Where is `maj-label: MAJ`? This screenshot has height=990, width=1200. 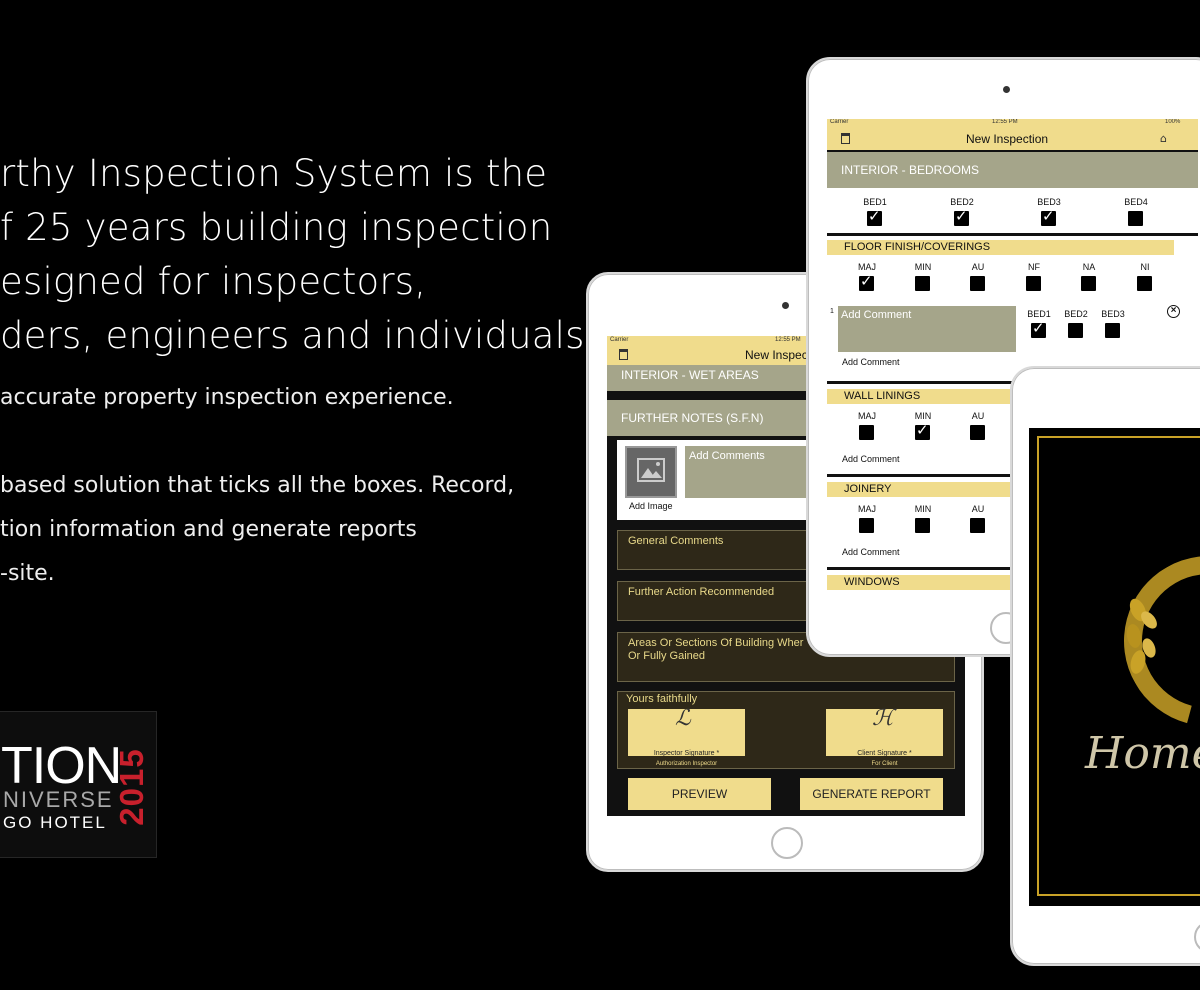 maj-label: MAJ is located at coordinates (867, 267).